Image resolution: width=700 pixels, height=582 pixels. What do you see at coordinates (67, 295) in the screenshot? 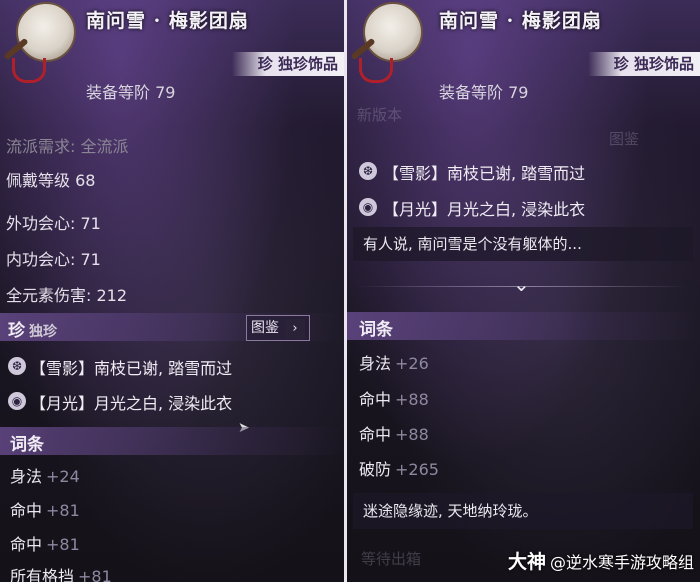
I see `stat-element-damage: 全元素伤害: 212` at bounding box center [67, 295].